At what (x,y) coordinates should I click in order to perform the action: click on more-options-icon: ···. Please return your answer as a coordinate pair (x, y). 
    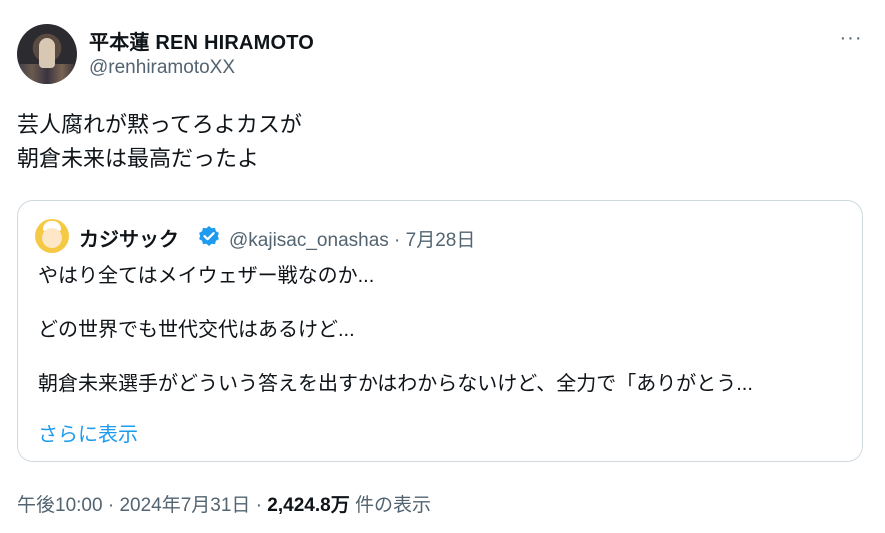
    Looking at the image, I should click on (851, 38).